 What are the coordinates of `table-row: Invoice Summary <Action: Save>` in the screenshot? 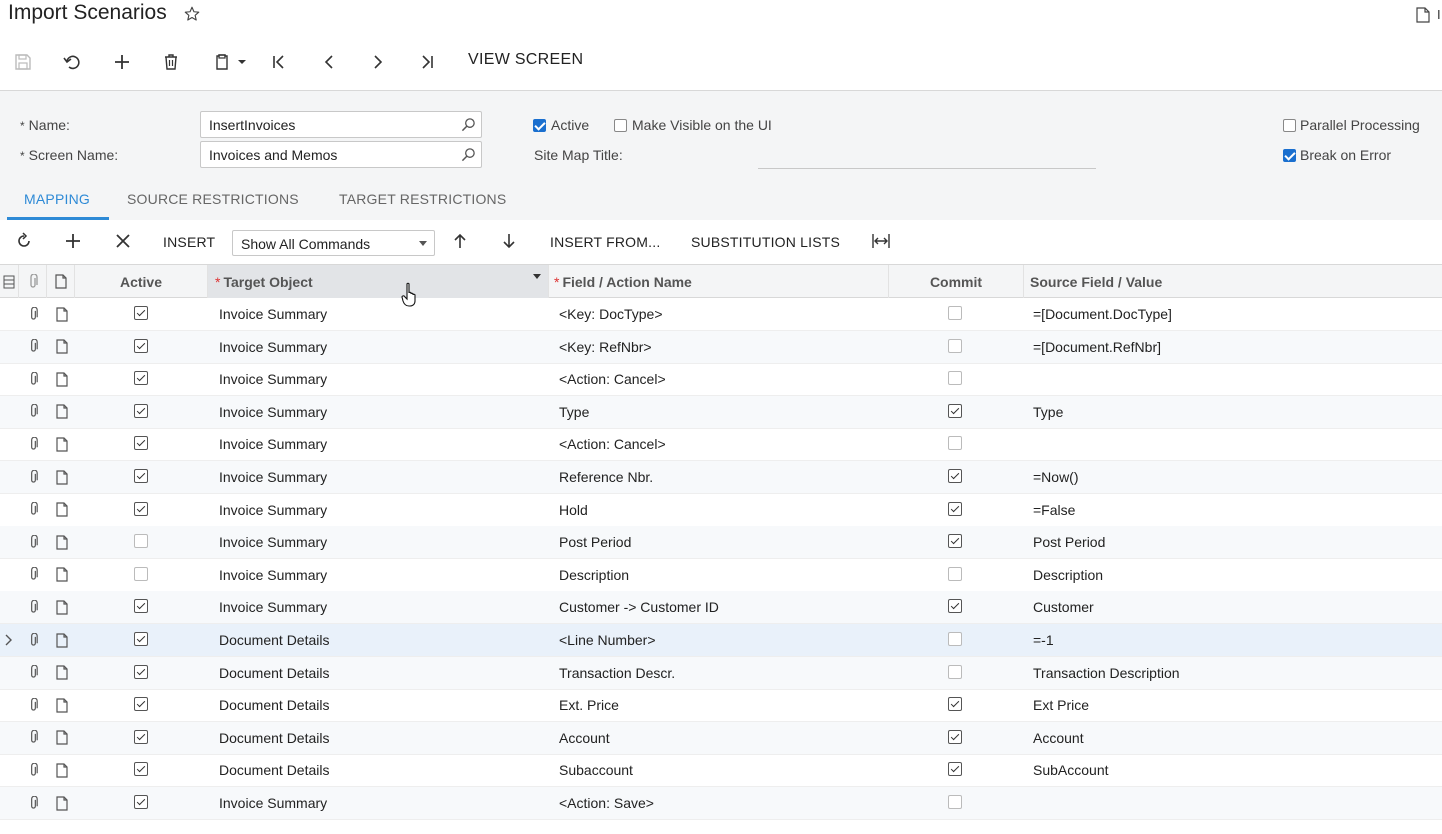 It's located at (721, 803).